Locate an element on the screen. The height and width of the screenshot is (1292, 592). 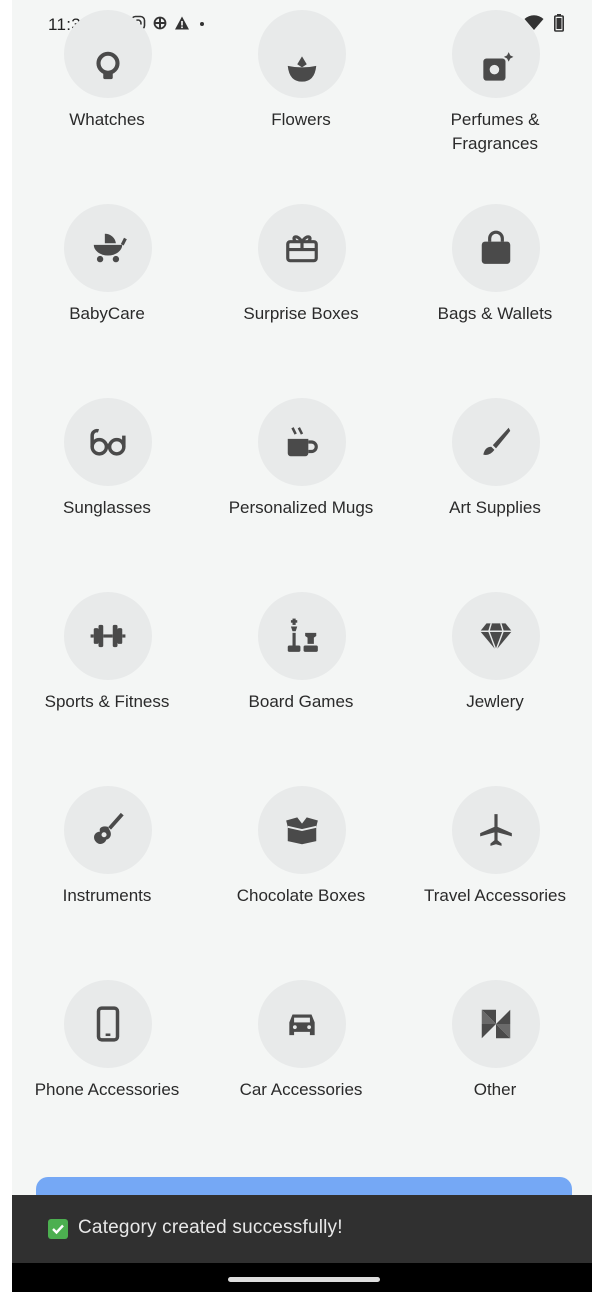
category-label: Sunglasses is located at coordinates (107, 507).